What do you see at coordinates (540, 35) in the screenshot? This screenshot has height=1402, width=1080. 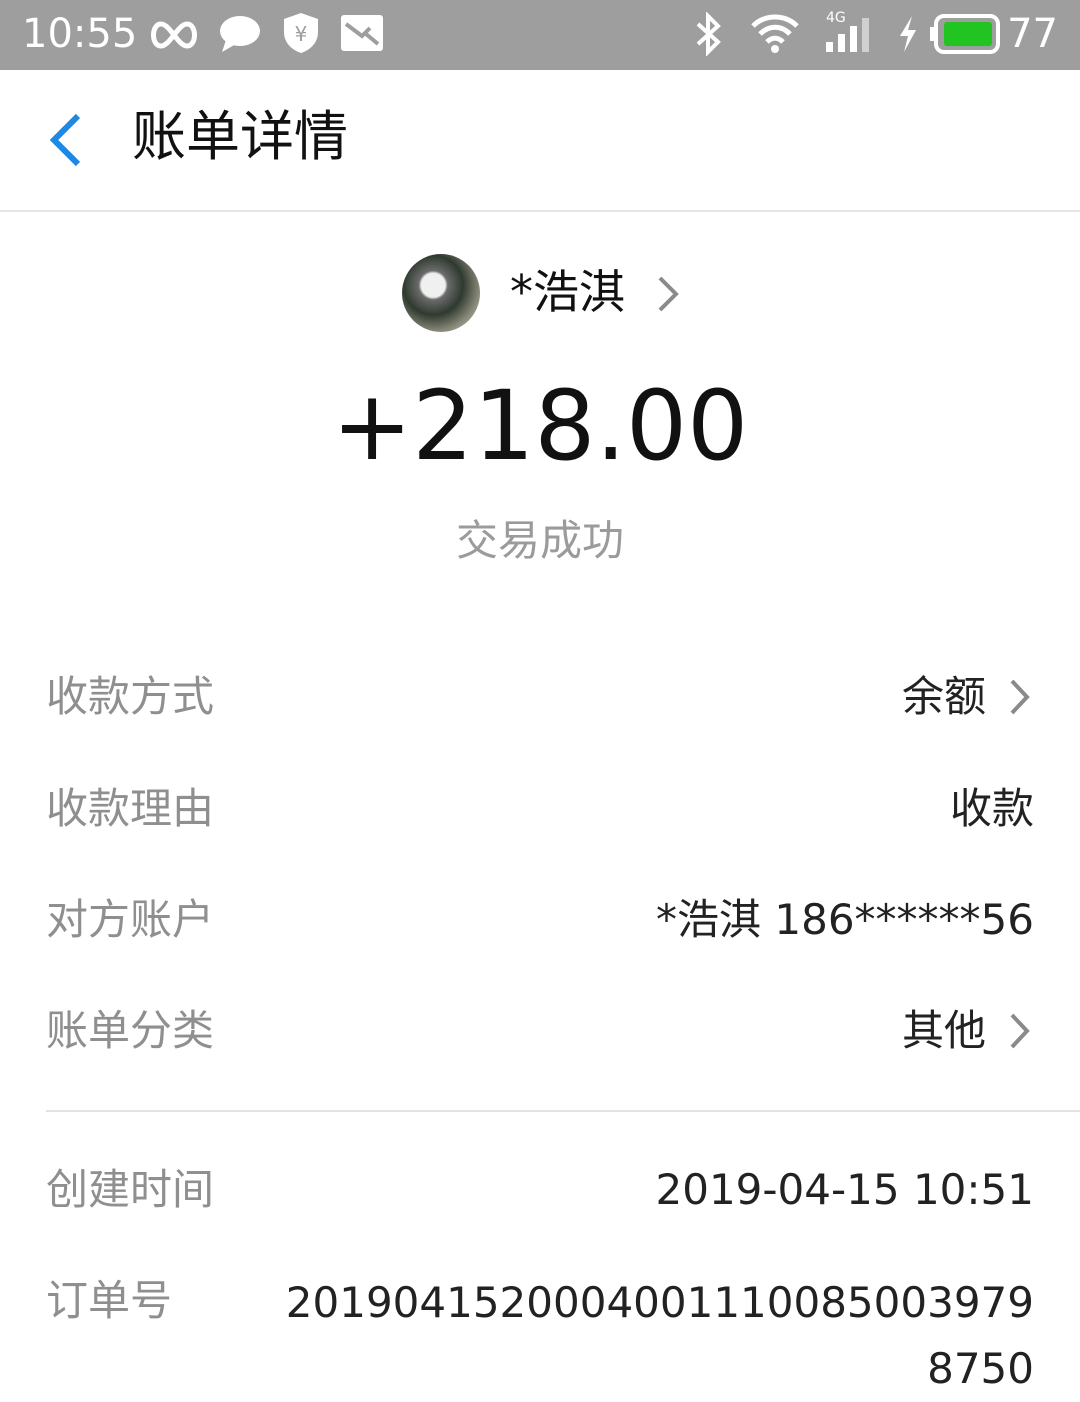 I see `status-bar: 10:55 ¥ 4G 77` at bounding box center [540, 35].